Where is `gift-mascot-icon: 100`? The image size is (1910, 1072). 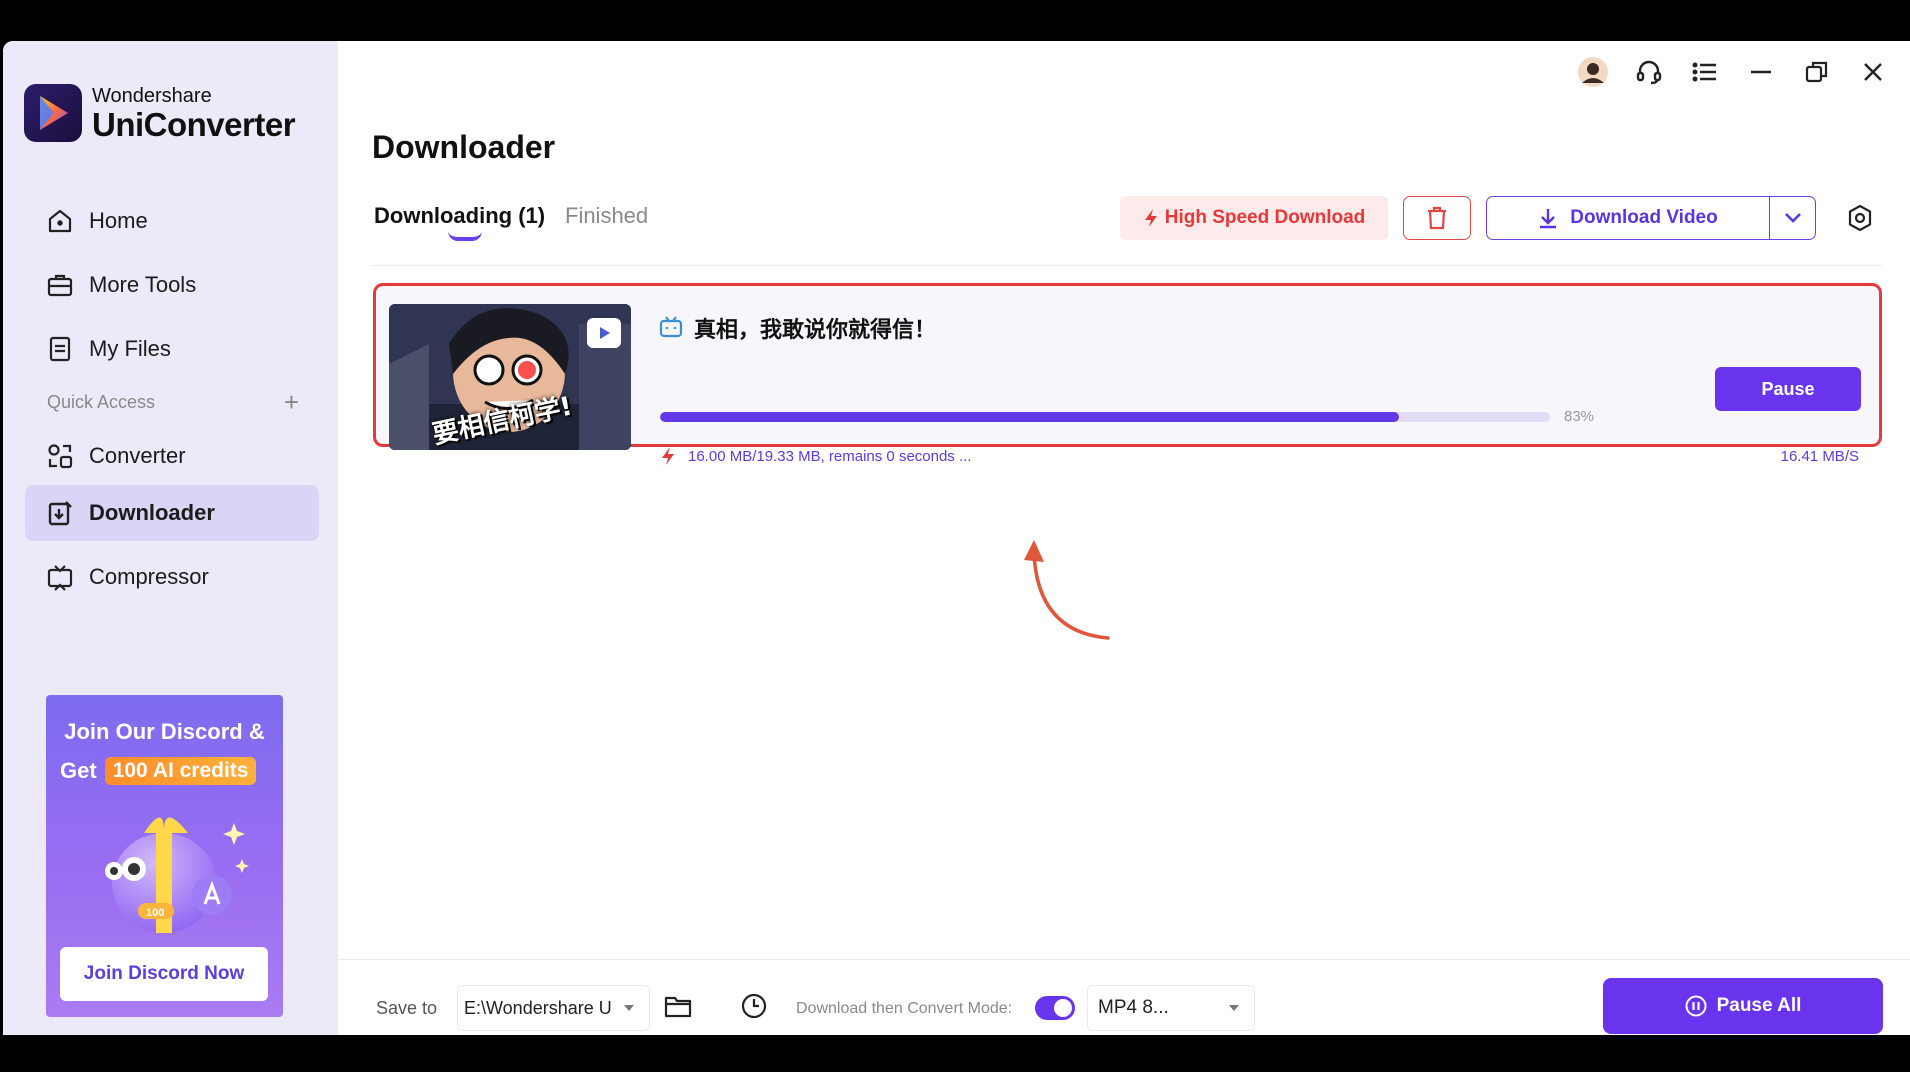 gift-mascot-icon: 100 is located at coordinates (169, 875).